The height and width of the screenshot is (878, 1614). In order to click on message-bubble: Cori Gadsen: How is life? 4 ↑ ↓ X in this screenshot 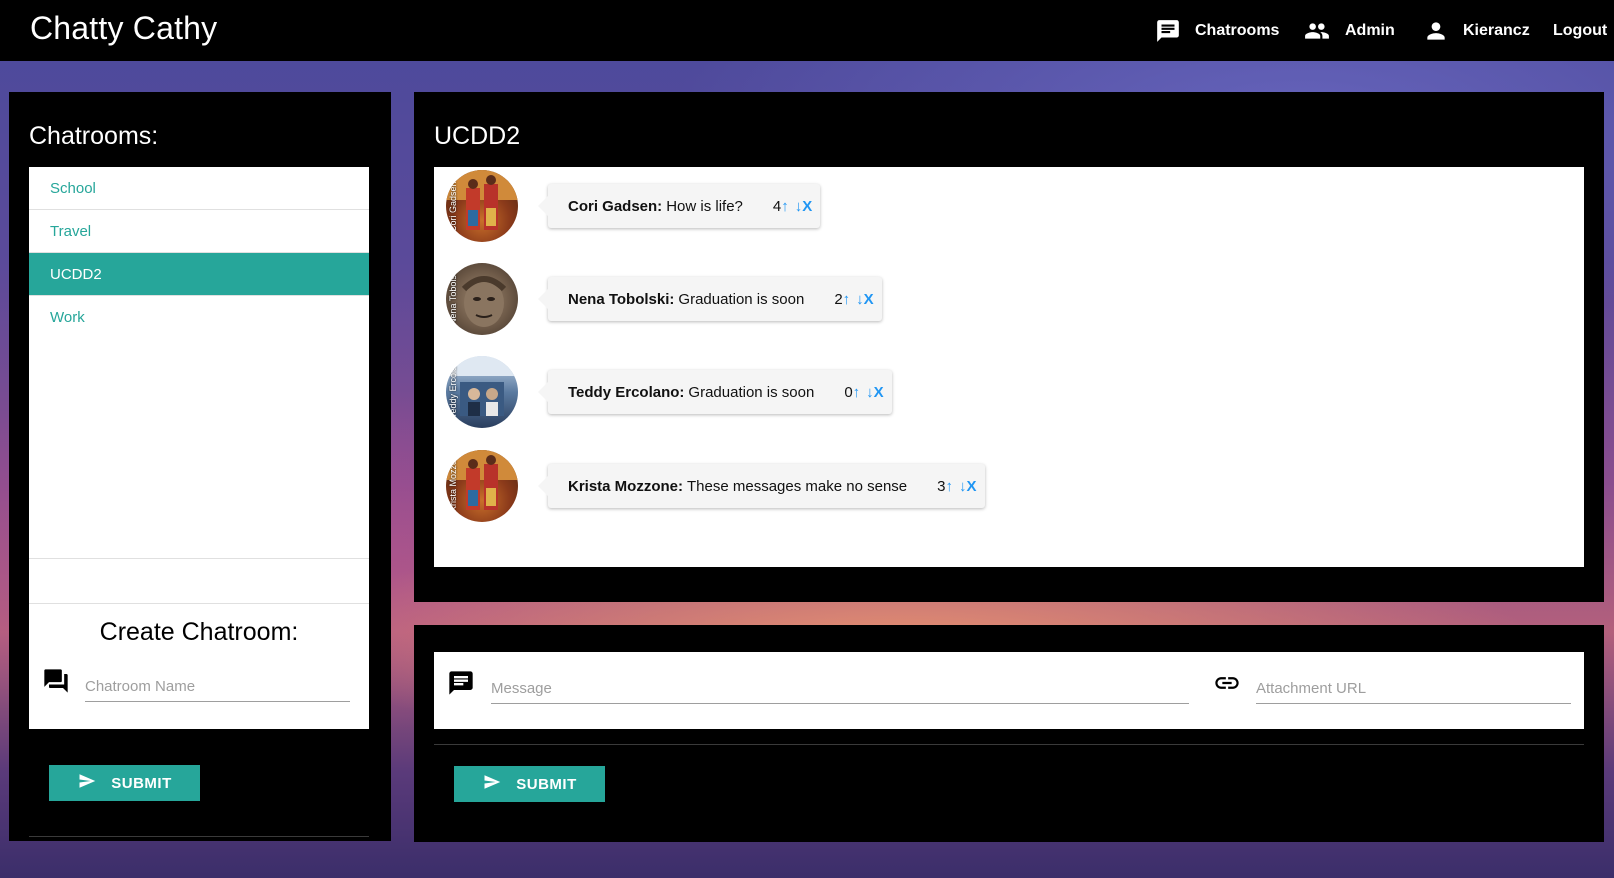, I will do `click(679, 206)`.